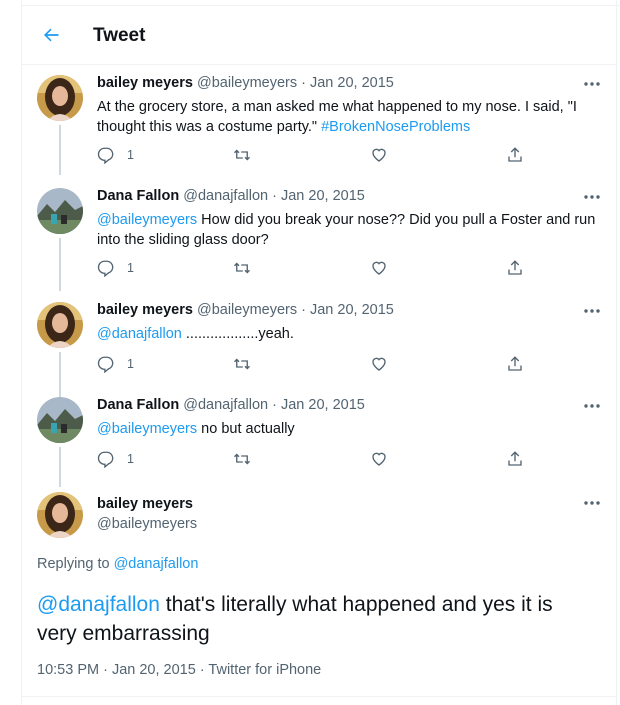 The image size is (620, 705). I want to click on main-avatar, so click(60, 515).